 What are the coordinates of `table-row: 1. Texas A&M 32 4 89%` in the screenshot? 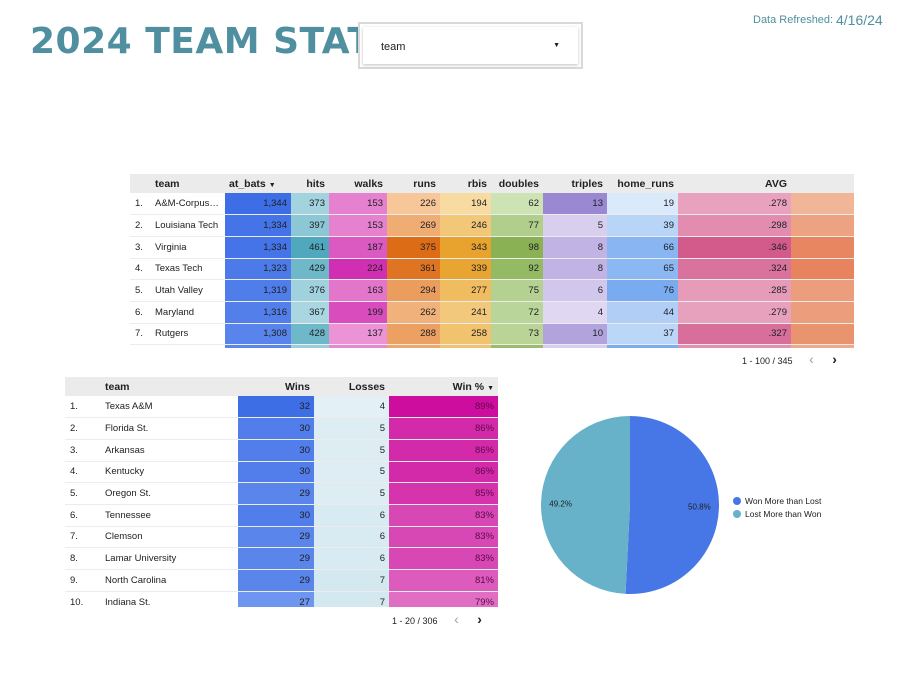 It's located at (281, 407).